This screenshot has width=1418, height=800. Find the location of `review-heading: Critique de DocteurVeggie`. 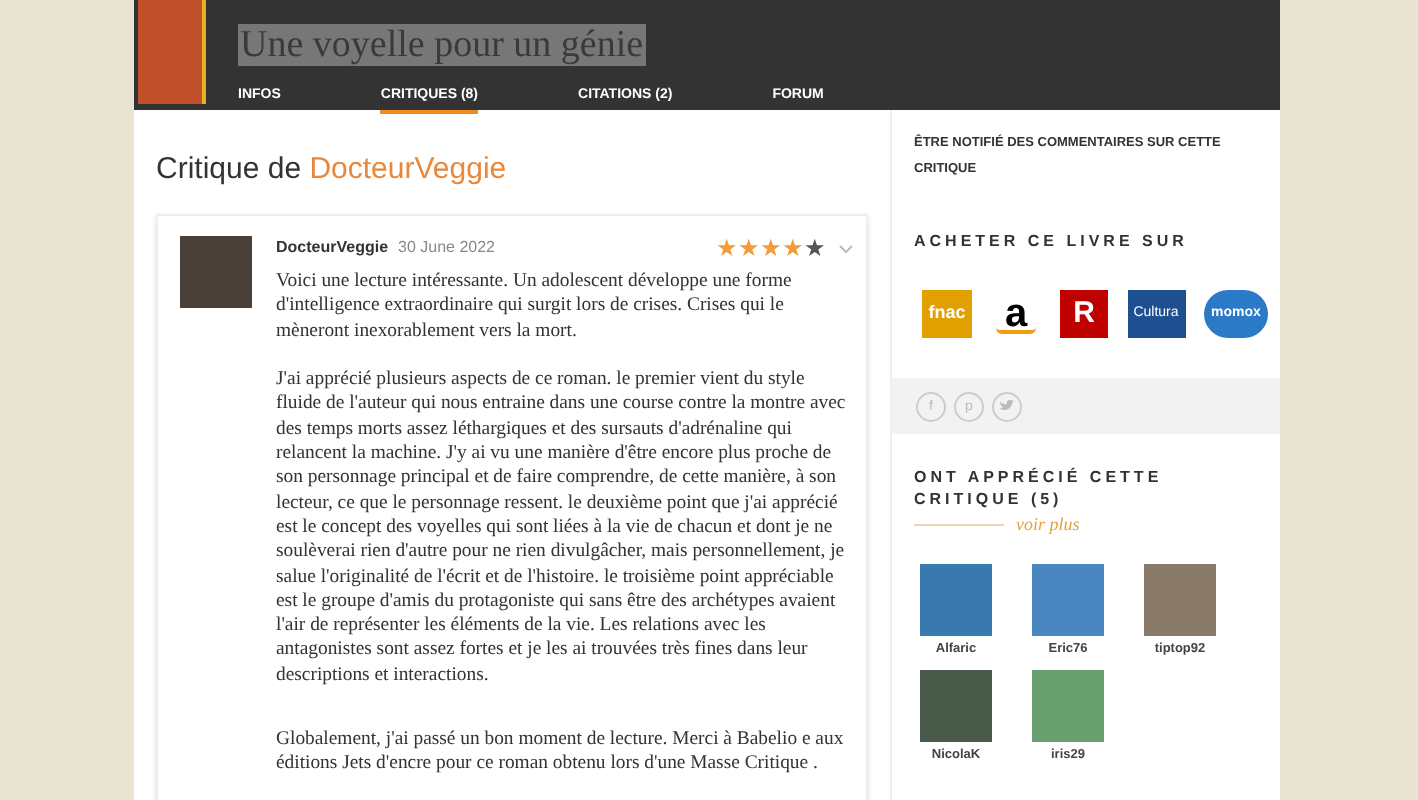

review-heading: Critique de DocteurVeggie is located at coordinates (332, 170).